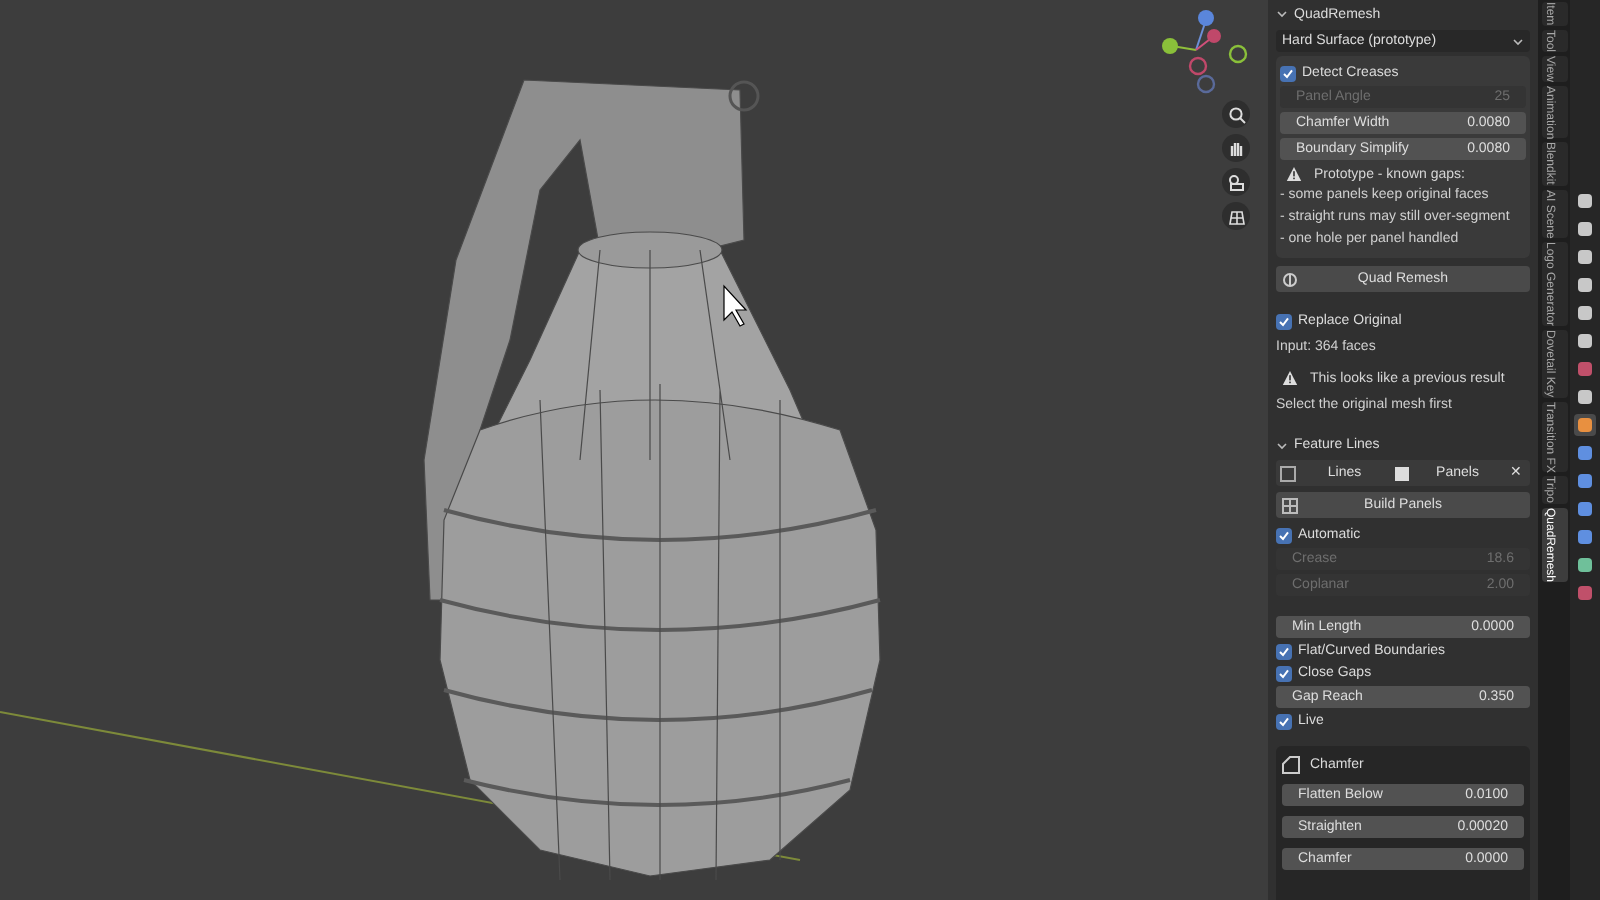 The image size is (1600, 900). Describe the element at coordinates (735, 305) in the screenshot. I see `mouse-cursor-icon` at that location.